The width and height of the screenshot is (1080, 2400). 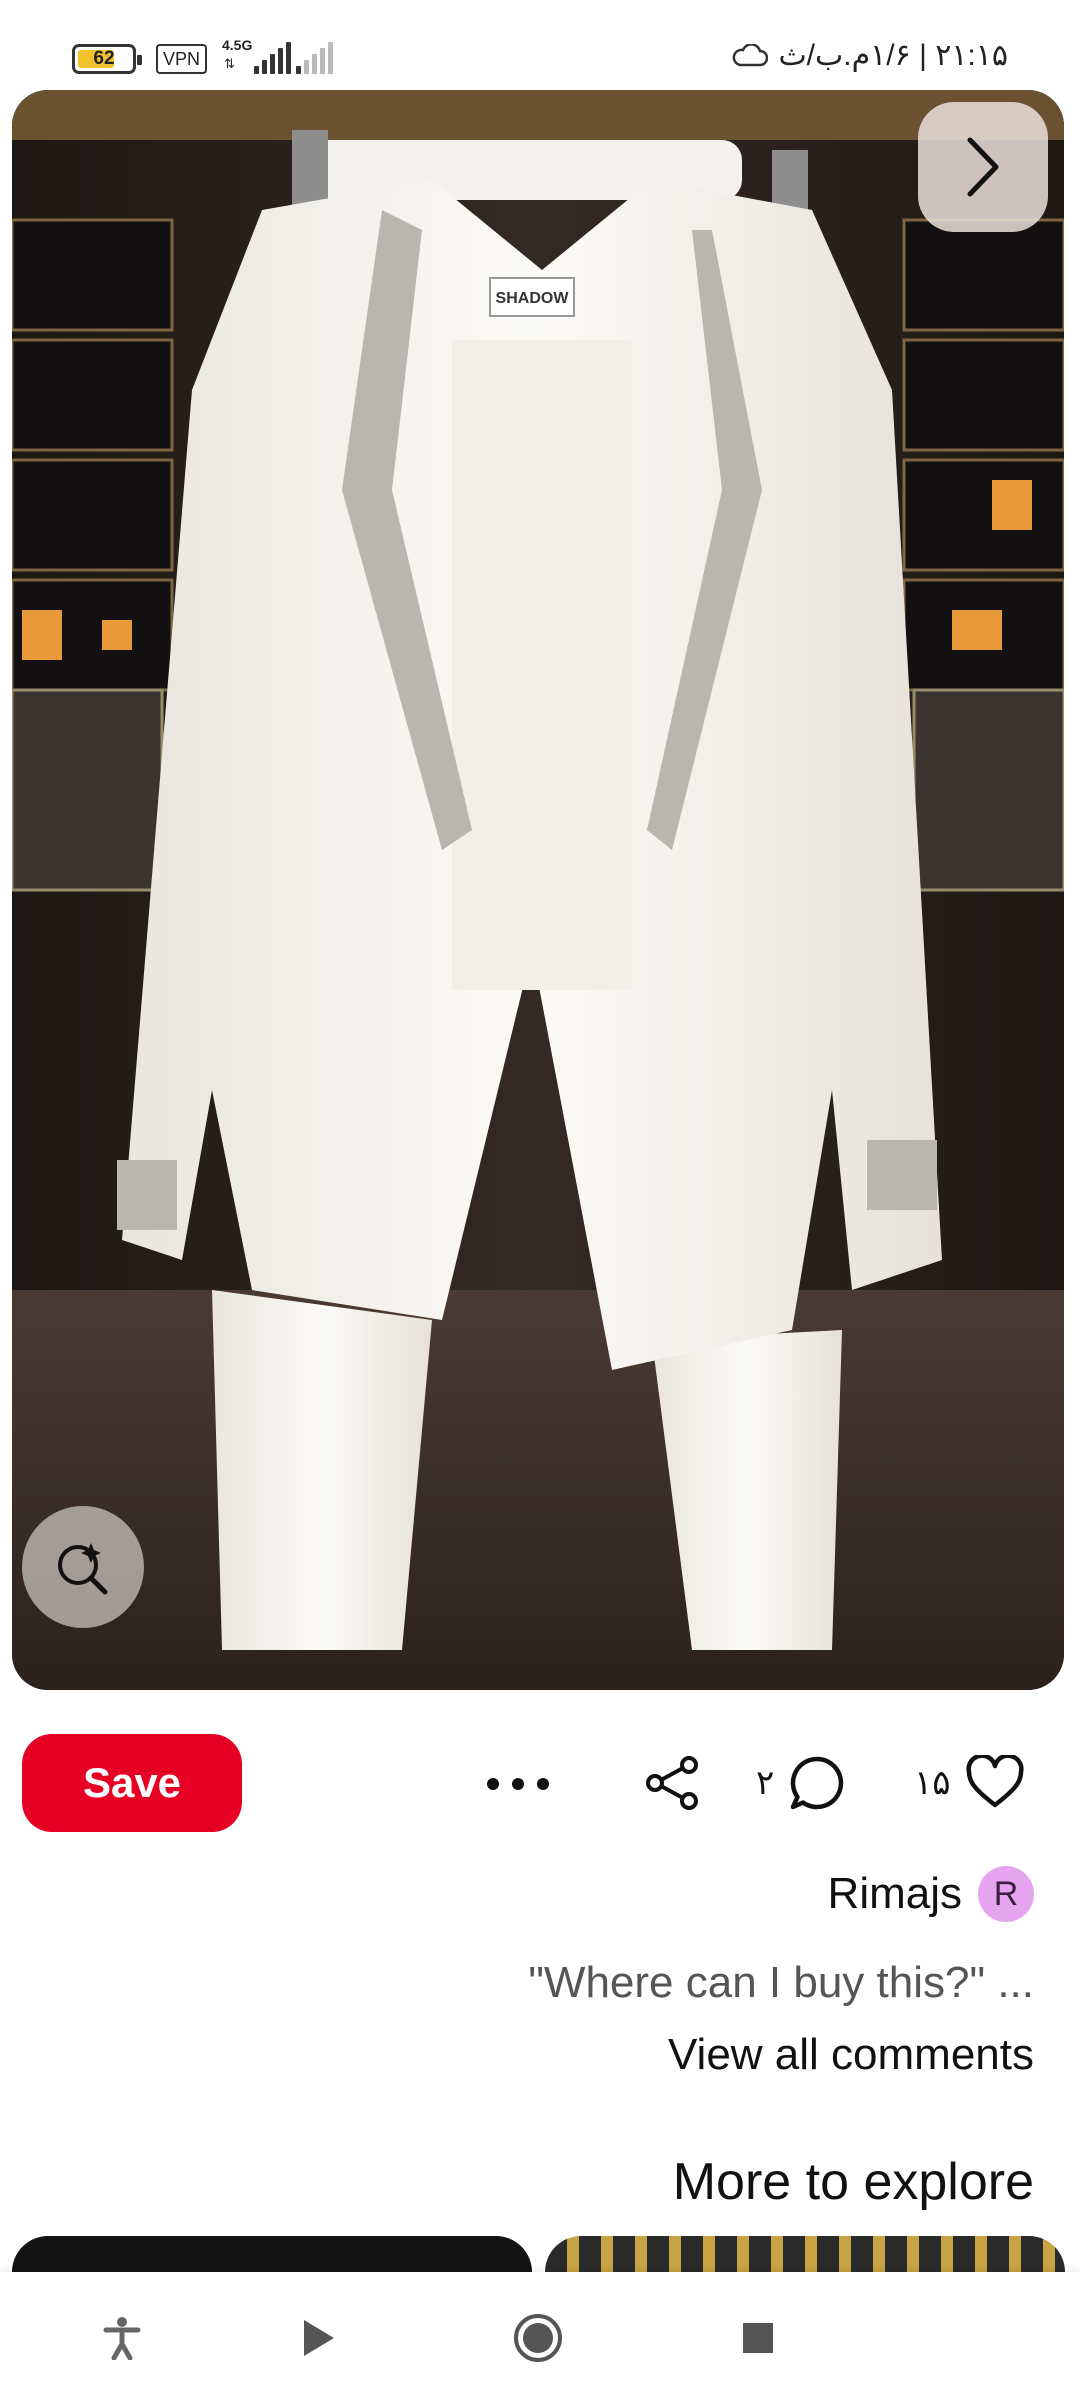 I want to click on author-name: Rimajs, so click(x=895, y=1894).